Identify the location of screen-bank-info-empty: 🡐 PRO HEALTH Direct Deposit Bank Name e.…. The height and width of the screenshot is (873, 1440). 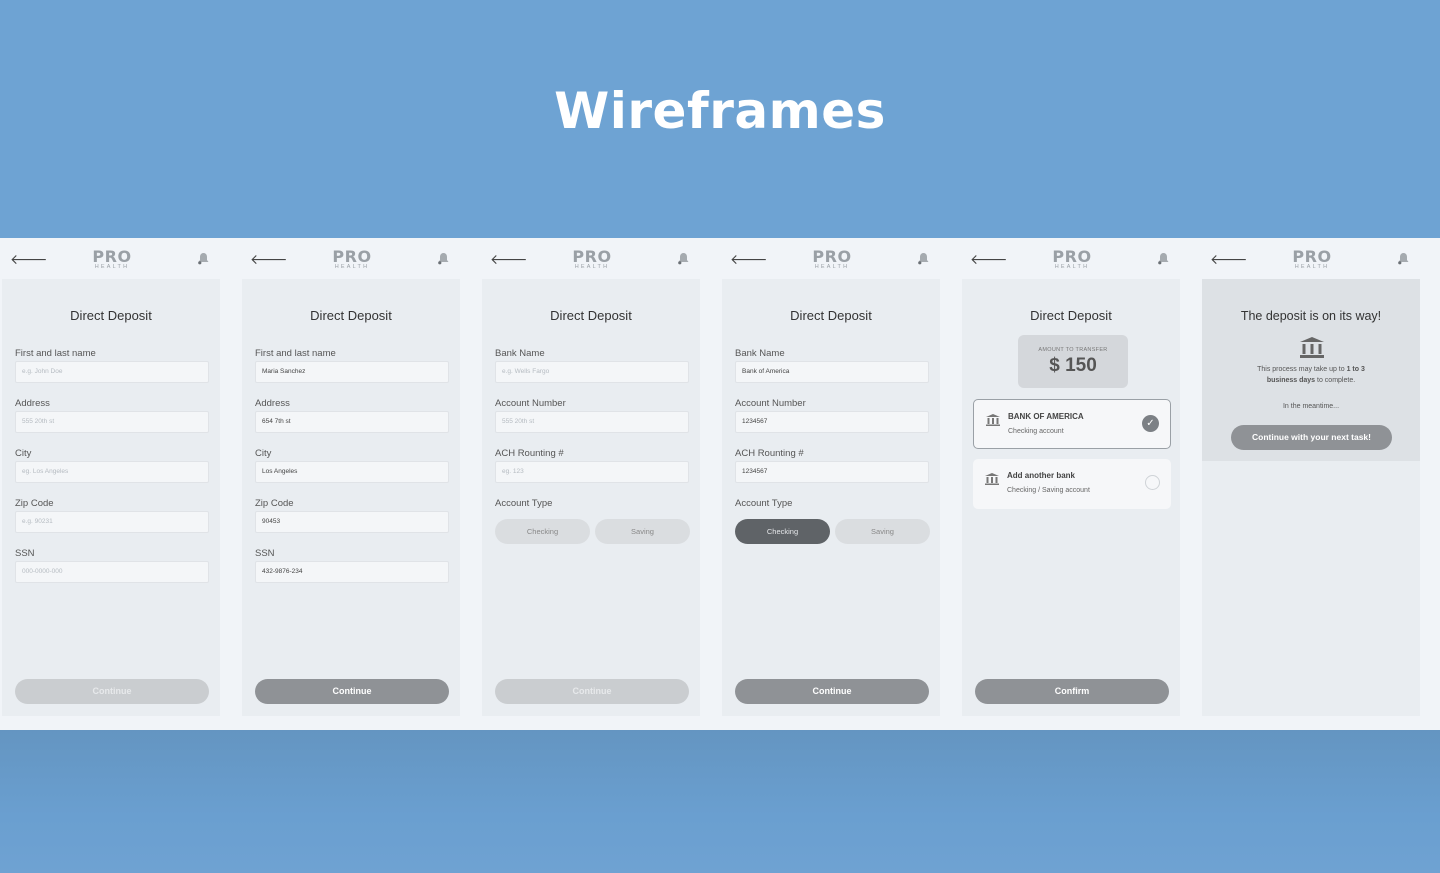
(590, 477).